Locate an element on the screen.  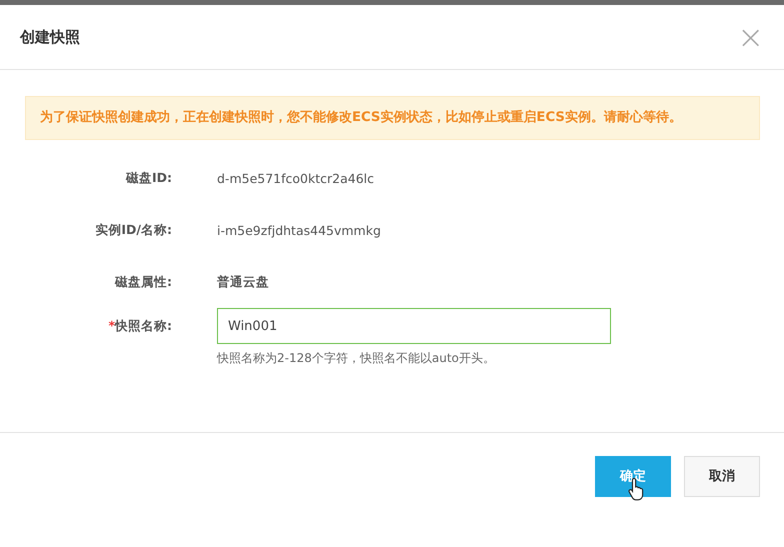
field-hint: 快照名称为2-128个字符，快照名不能以auto开头。 is located at coordinates (356, 358).